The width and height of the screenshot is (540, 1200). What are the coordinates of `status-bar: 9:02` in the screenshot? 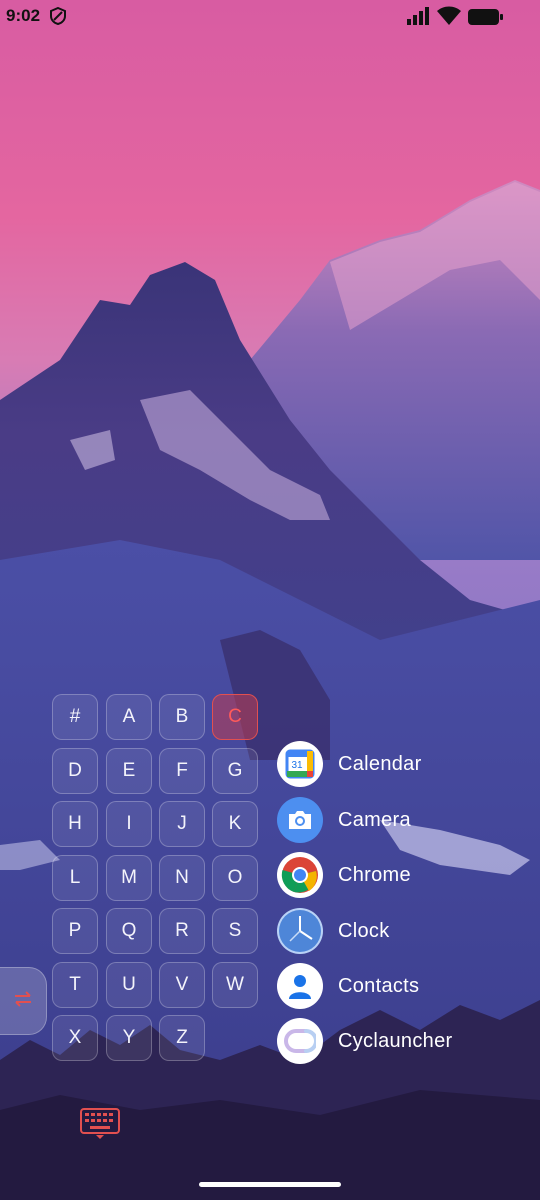 It's located at (270, 17).